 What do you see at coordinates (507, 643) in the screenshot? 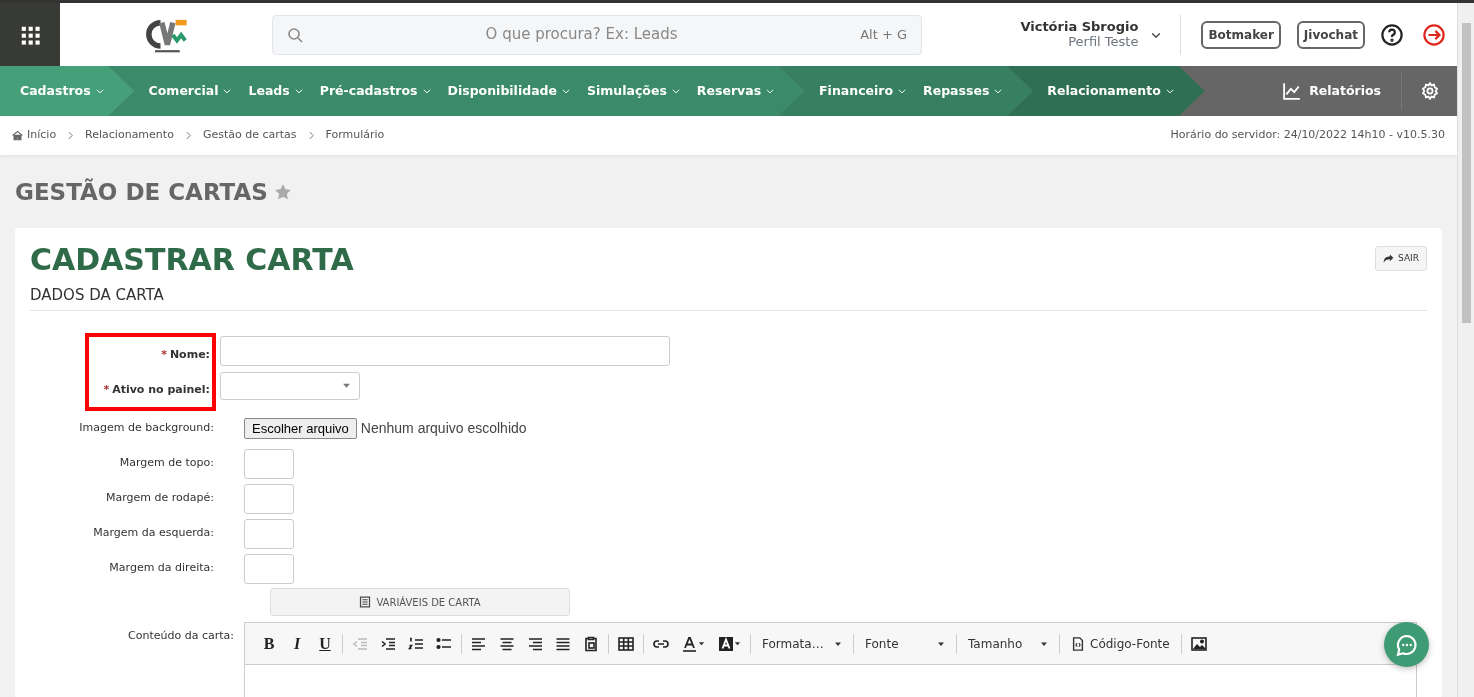
I see `align-center-icon` at bounding box center [507, 643].